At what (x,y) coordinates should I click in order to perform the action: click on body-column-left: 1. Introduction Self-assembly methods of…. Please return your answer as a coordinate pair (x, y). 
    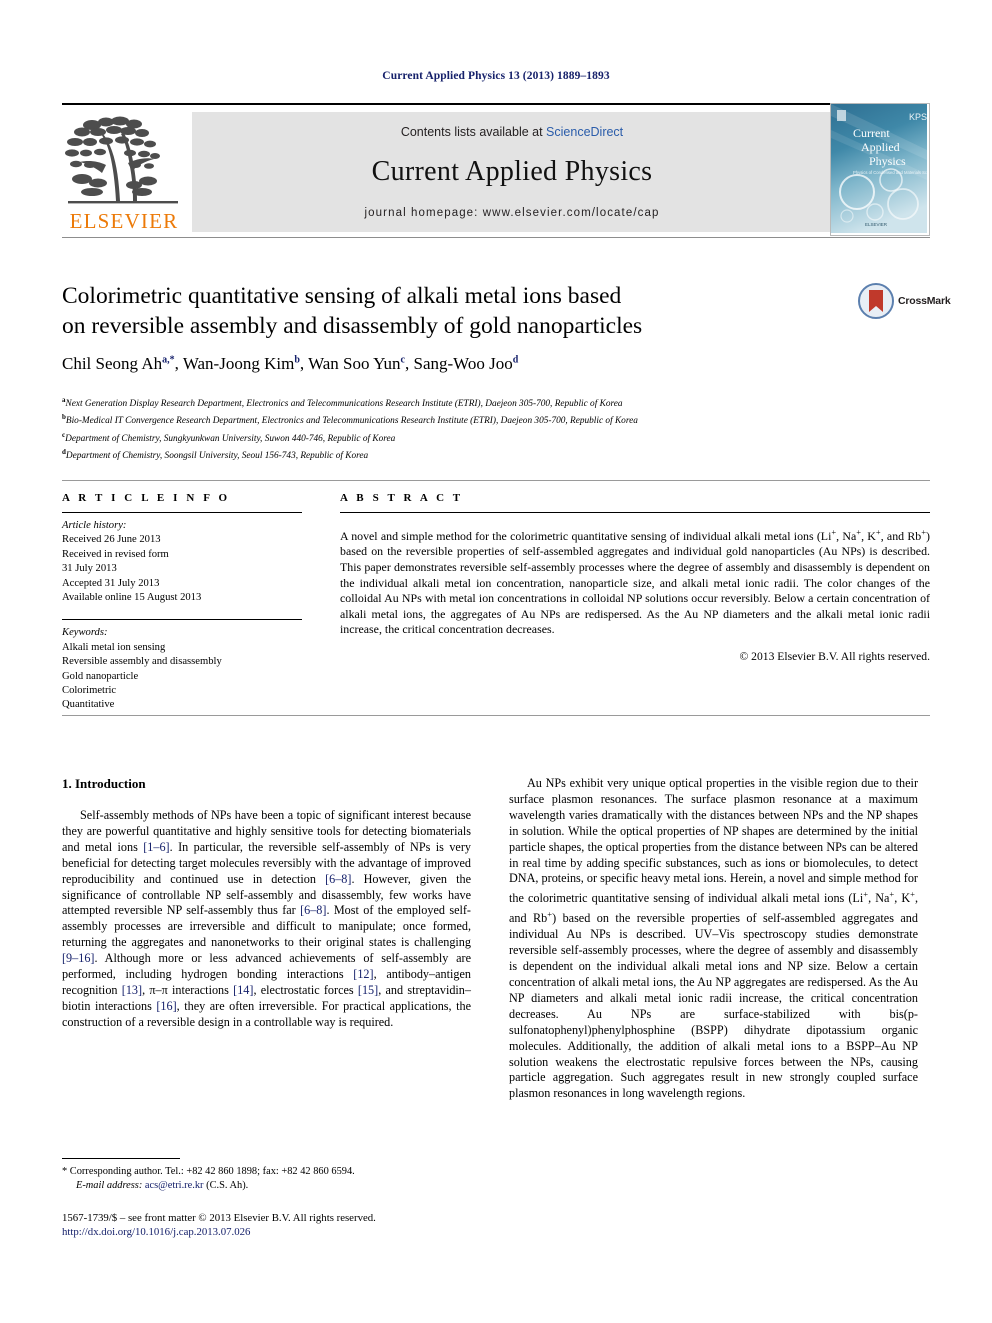
    Looking at the image, I should click on (266, 903).